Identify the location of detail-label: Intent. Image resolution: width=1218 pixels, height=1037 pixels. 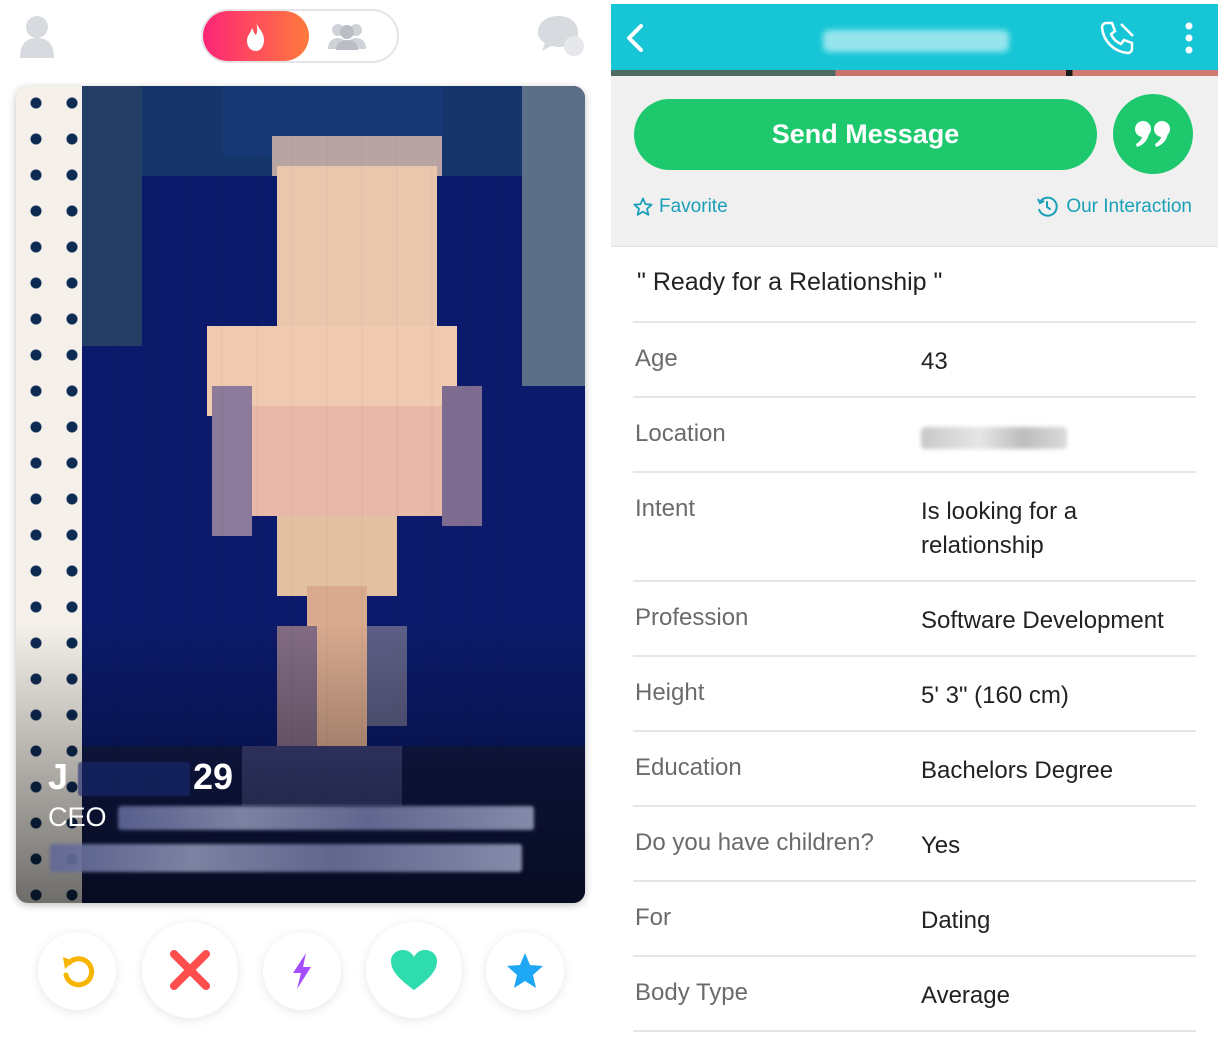
(665, 508).